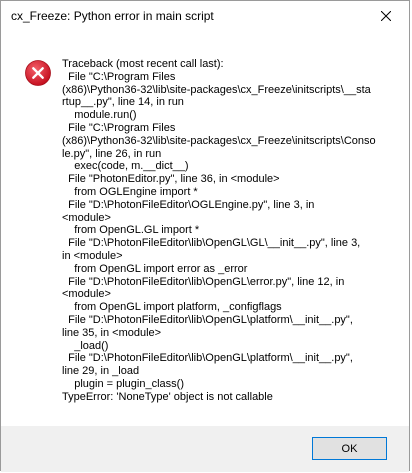 The height and width of the screenshot is (473, 412). What do you see at coordinates (205, 449) in the screenshot?
I see `dialog-footer: OK` at bounding box center [205, 449].